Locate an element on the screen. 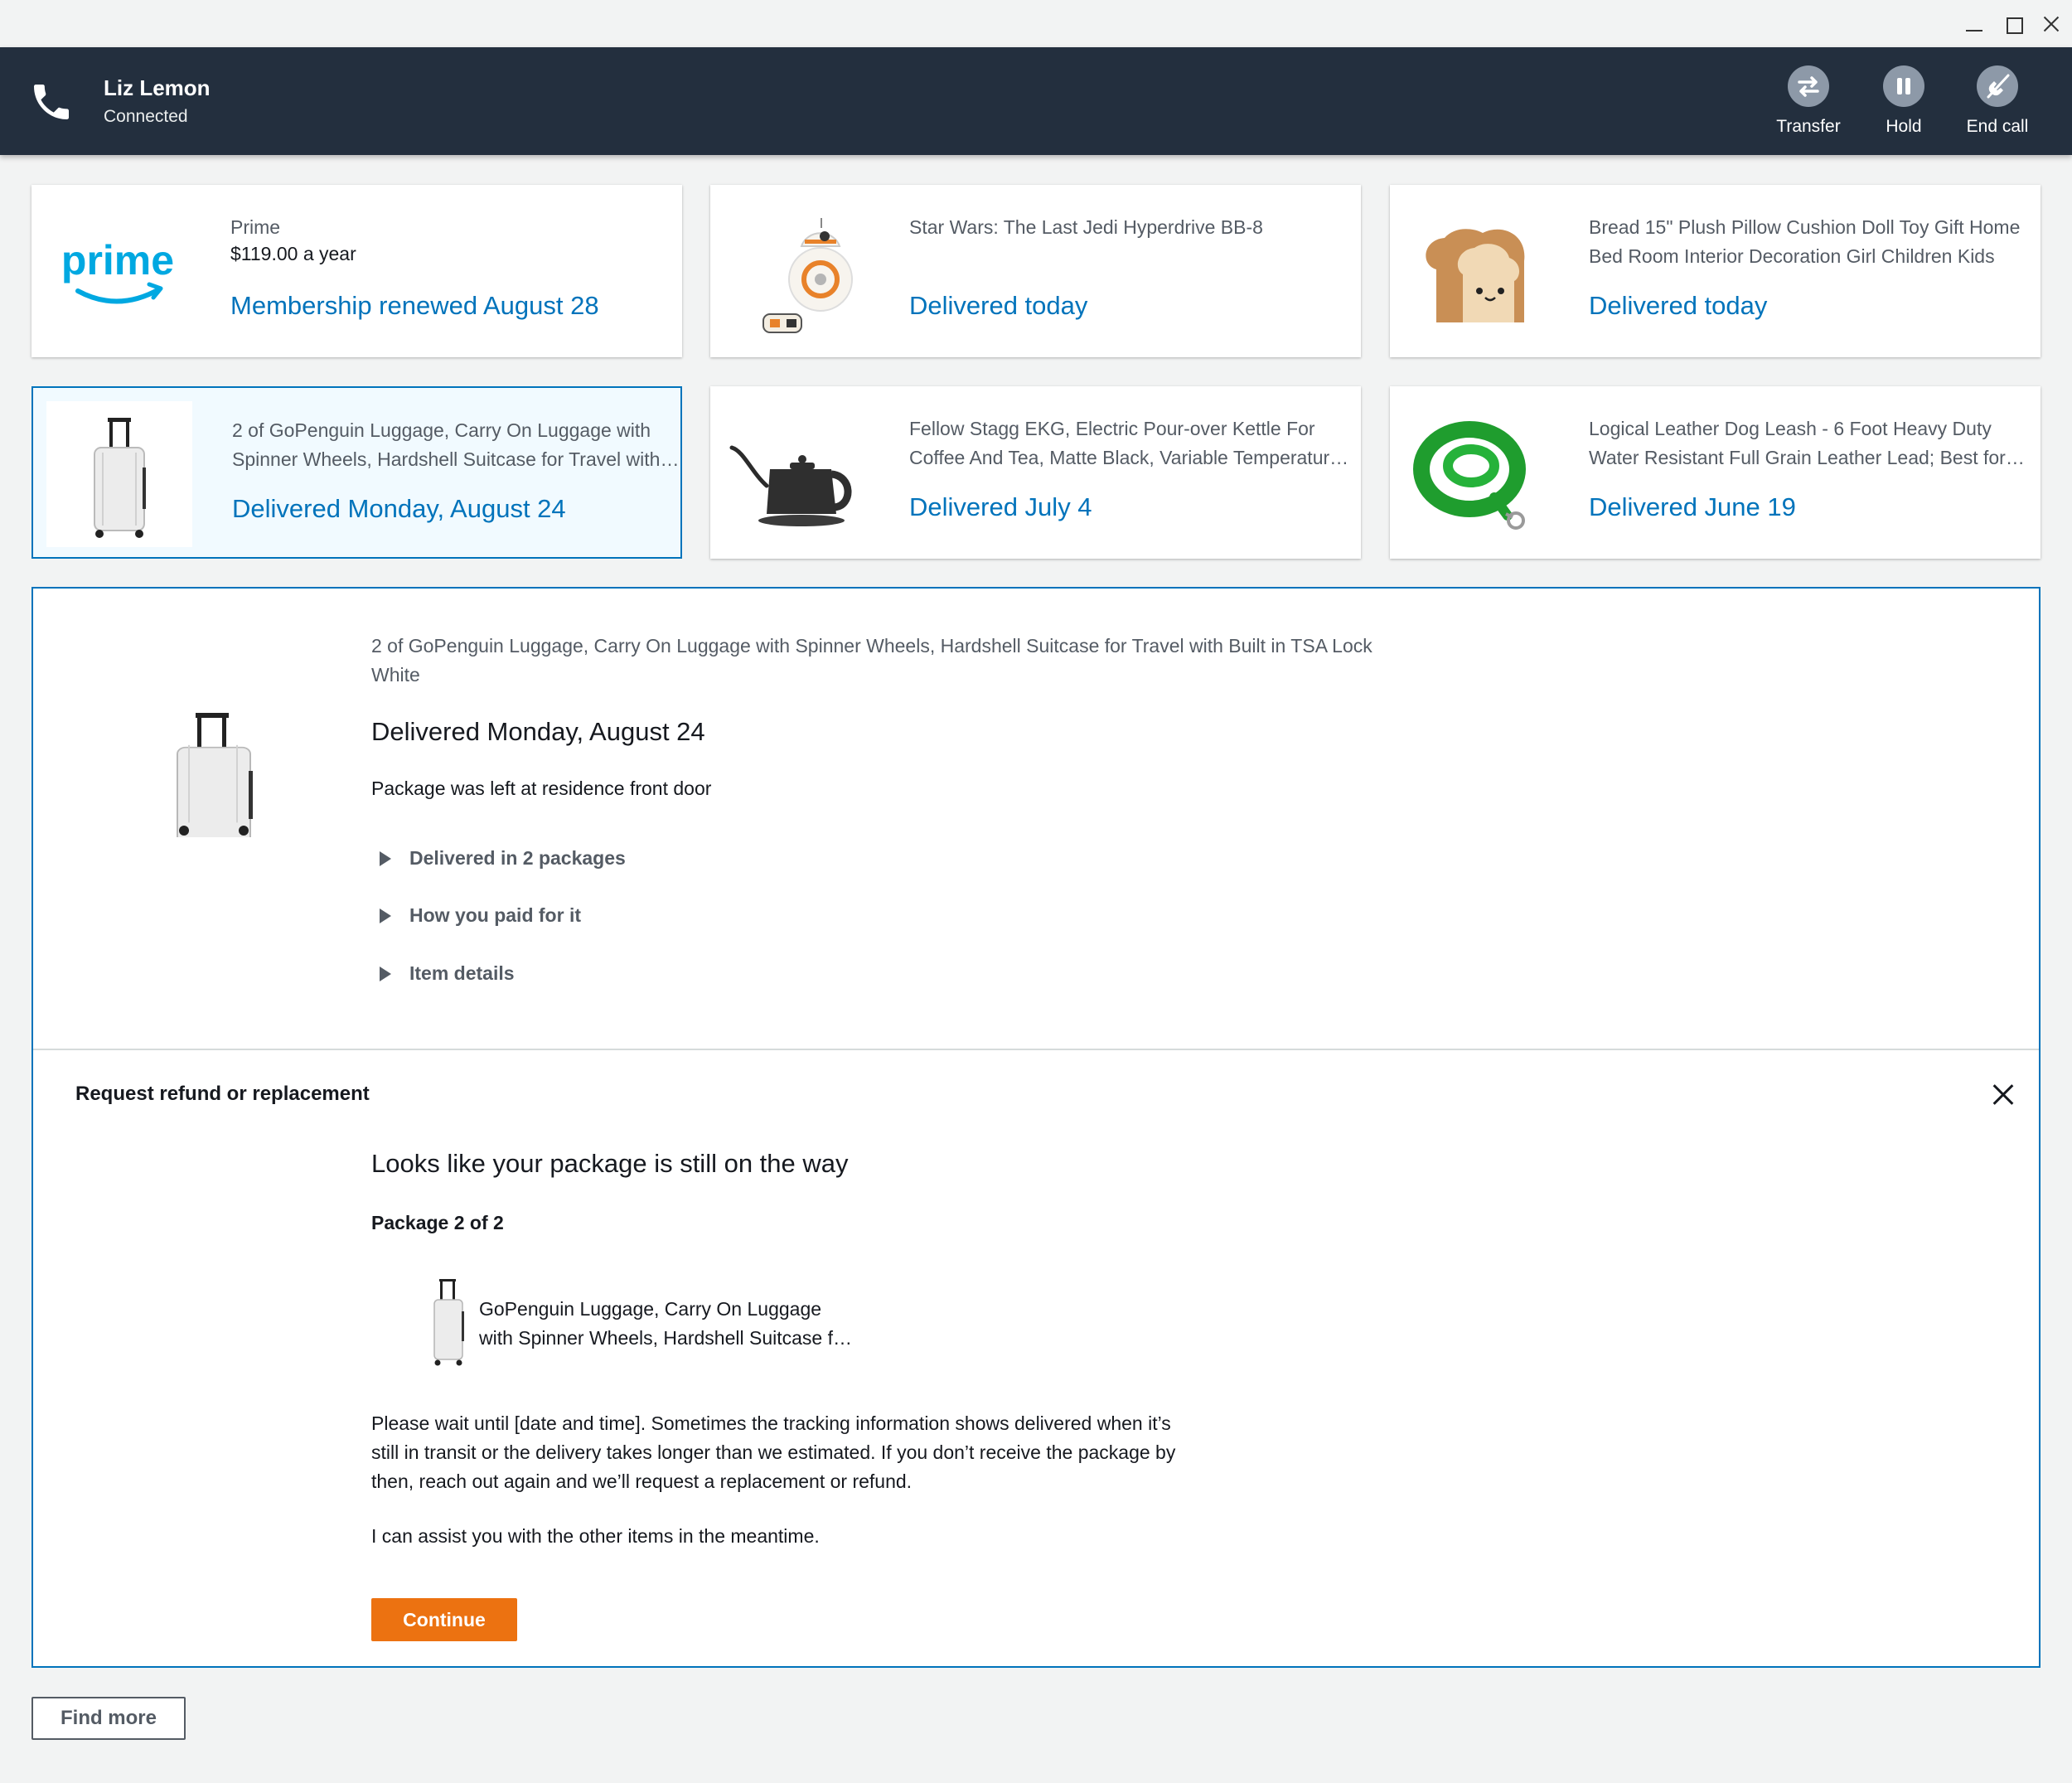 Image resolution: width=2072 pixels, height=1783 pixels. transfer-button: Transfer is located at coordinates (1808, 101).